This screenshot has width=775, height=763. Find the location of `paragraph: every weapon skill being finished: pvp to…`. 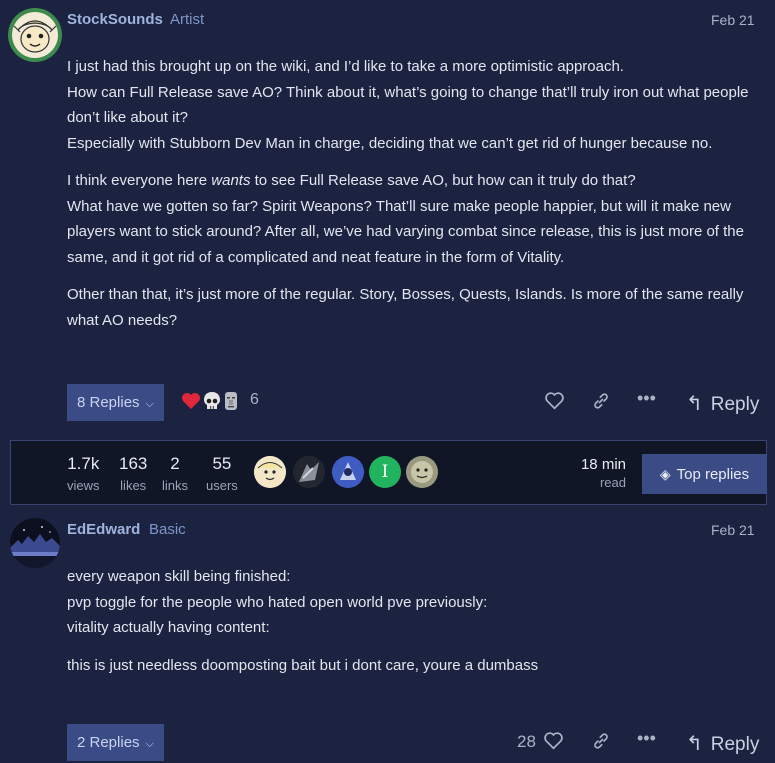

paragraph: every weapon skill being finished: pvp to… is located at coordinates (412, 602).